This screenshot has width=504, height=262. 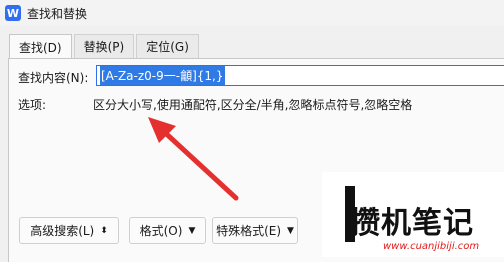 I want to click on watermark-url: www.cuanjibiji.com, so click(x=431, y=246).